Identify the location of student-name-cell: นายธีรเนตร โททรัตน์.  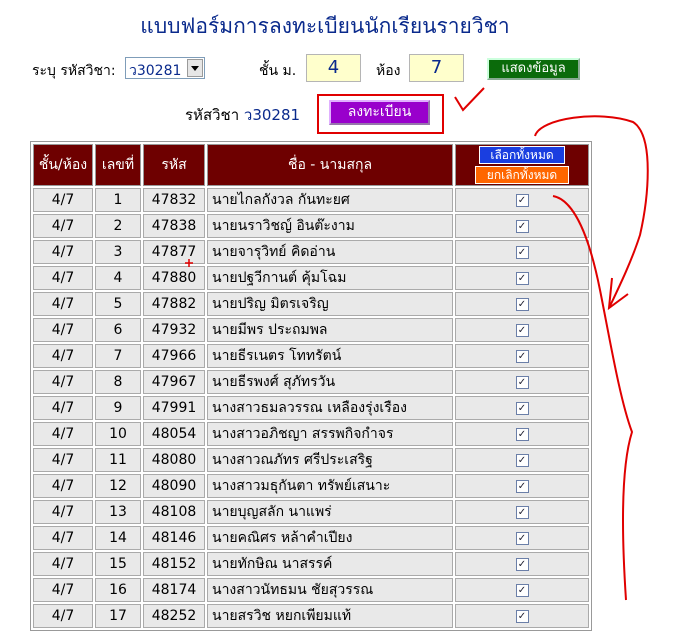
(330, 356).